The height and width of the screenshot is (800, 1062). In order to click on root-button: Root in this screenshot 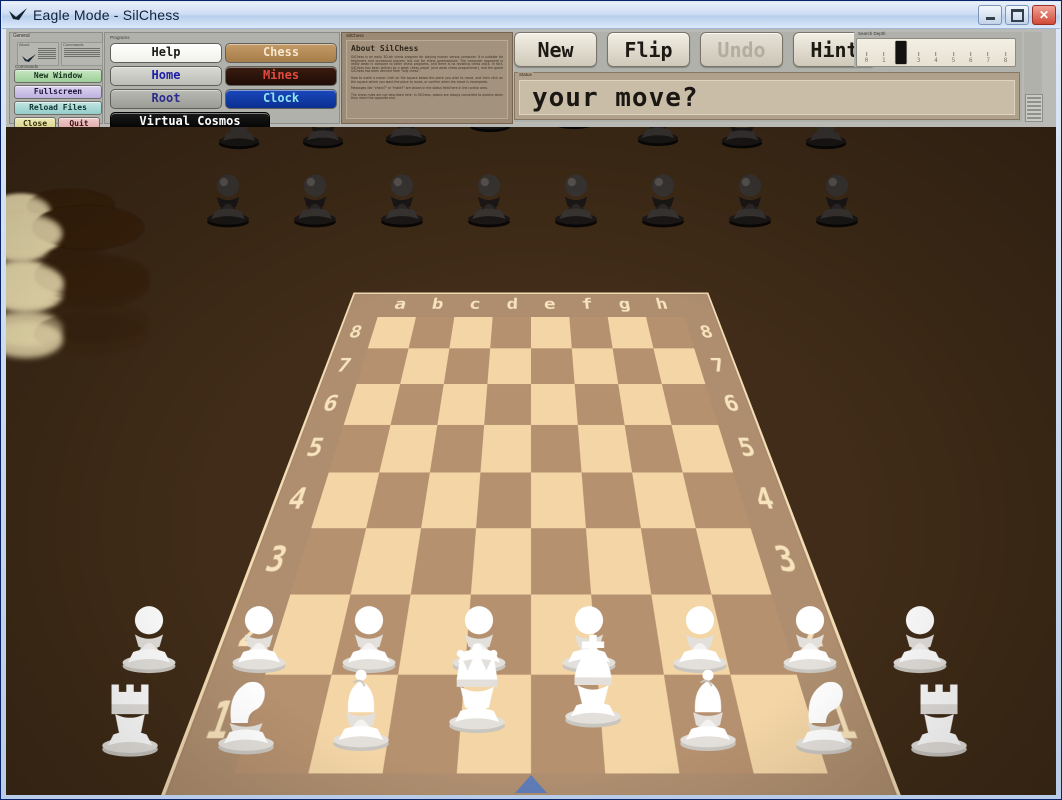, I will do `click(166, 99)`.